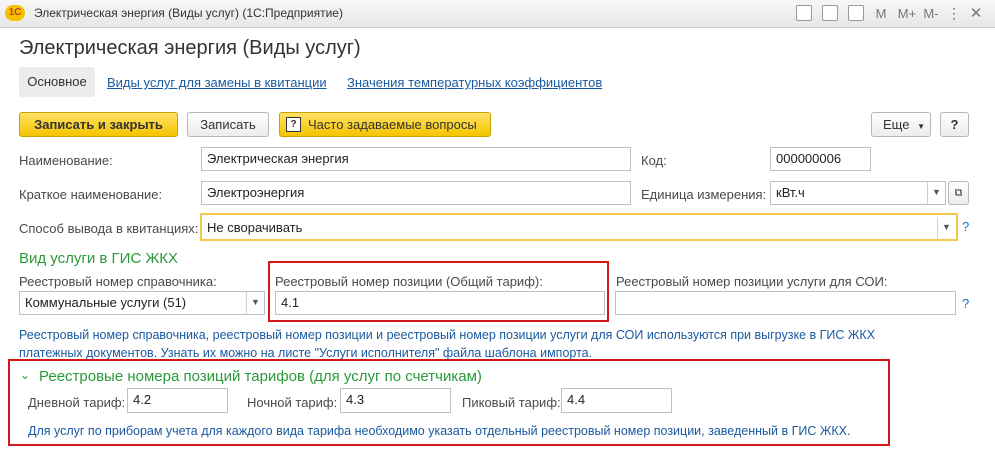 The width and height of the screenshot is (995, 465). I want to click on tab-temperature-coefficients: Значения температурных коэффициентов, so click(474, 82).